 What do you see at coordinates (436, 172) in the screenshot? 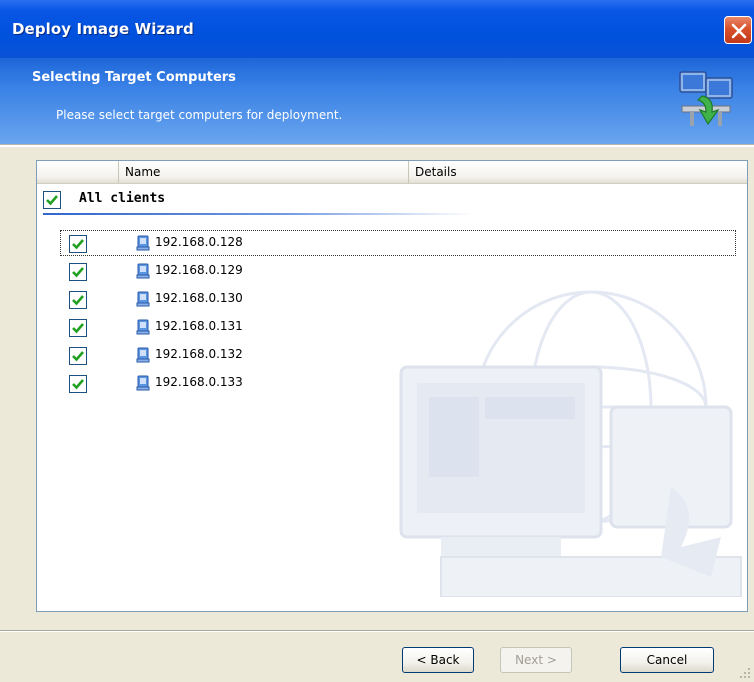
I see `column-details-label: Details` at bounding box center [436, 172].